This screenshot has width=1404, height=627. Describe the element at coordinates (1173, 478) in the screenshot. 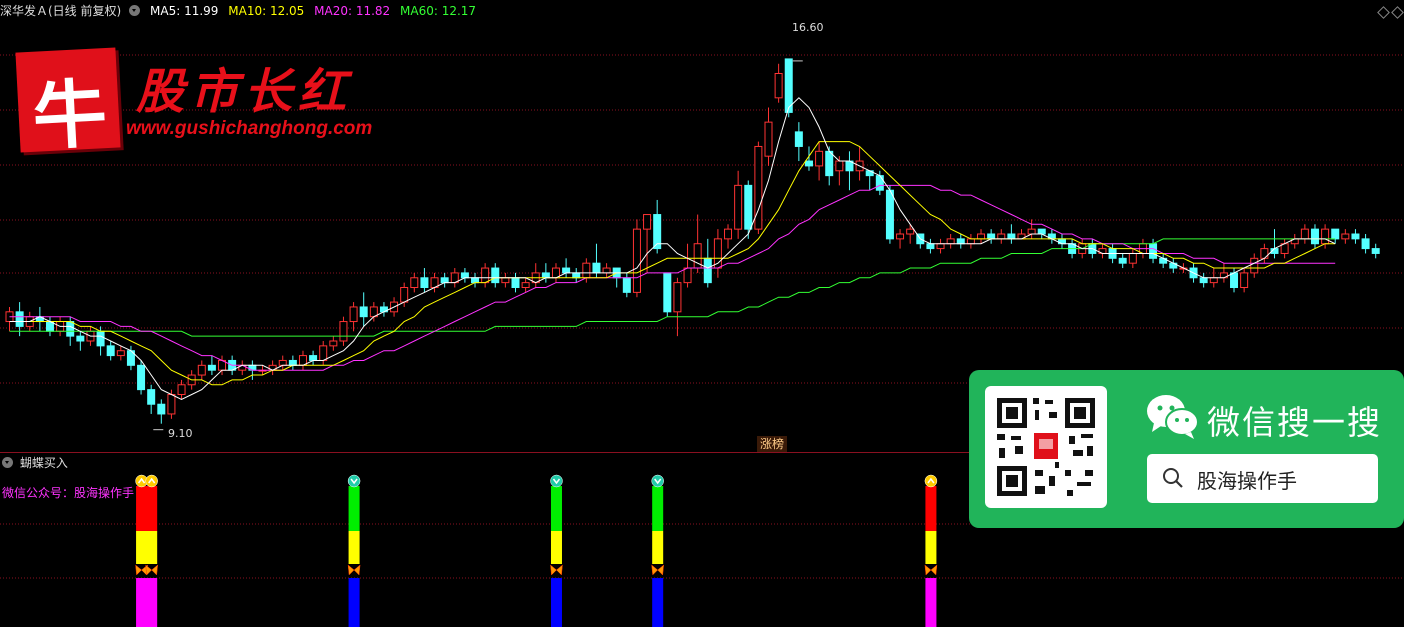

I see `search-icon` at that location.